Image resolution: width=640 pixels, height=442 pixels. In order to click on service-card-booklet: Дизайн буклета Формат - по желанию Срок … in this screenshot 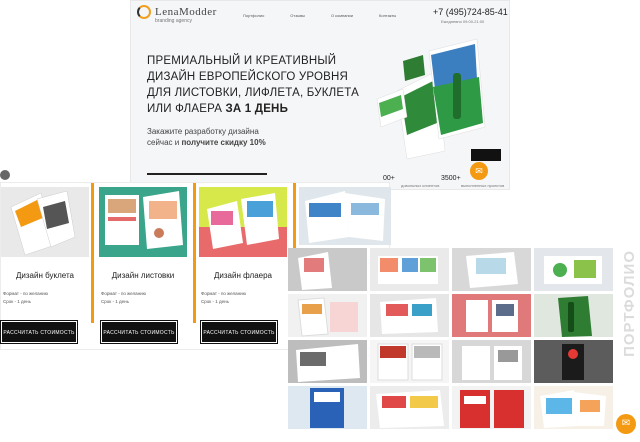, I will do `click(45, 246)`.